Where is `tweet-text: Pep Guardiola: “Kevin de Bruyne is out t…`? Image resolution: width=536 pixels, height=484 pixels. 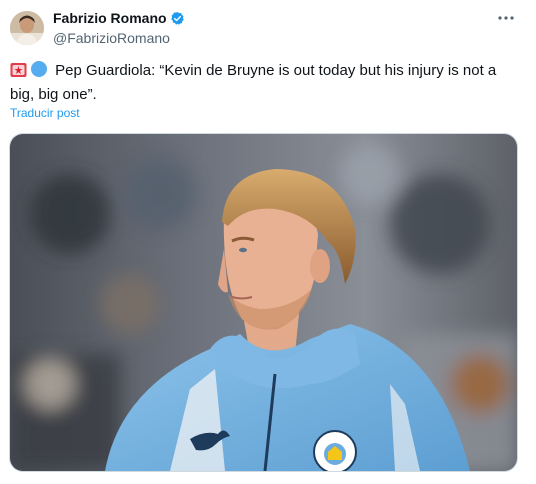 tweet-text: Pep Guardiola: “Kevin de Bruyne is out t… is located at coordinates (265, 82).